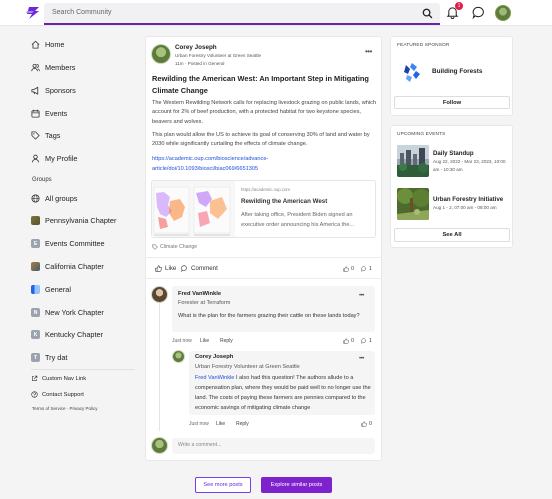 Image resolution: width=552 pixels, height=499 pixels. I want to click on comment-reply-button: Reply, so click(226, 341).